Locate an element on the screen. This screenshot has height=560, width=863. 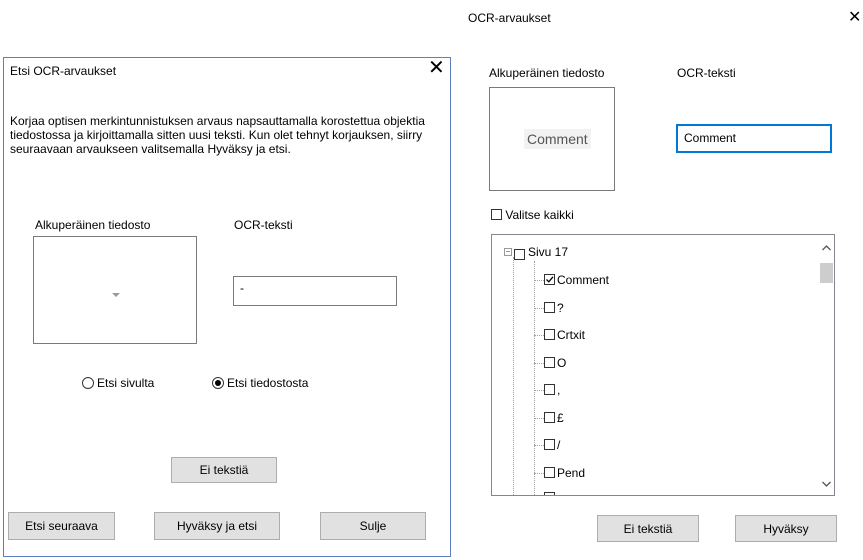
tree-item: Comment is located at coordinates (576, 280).